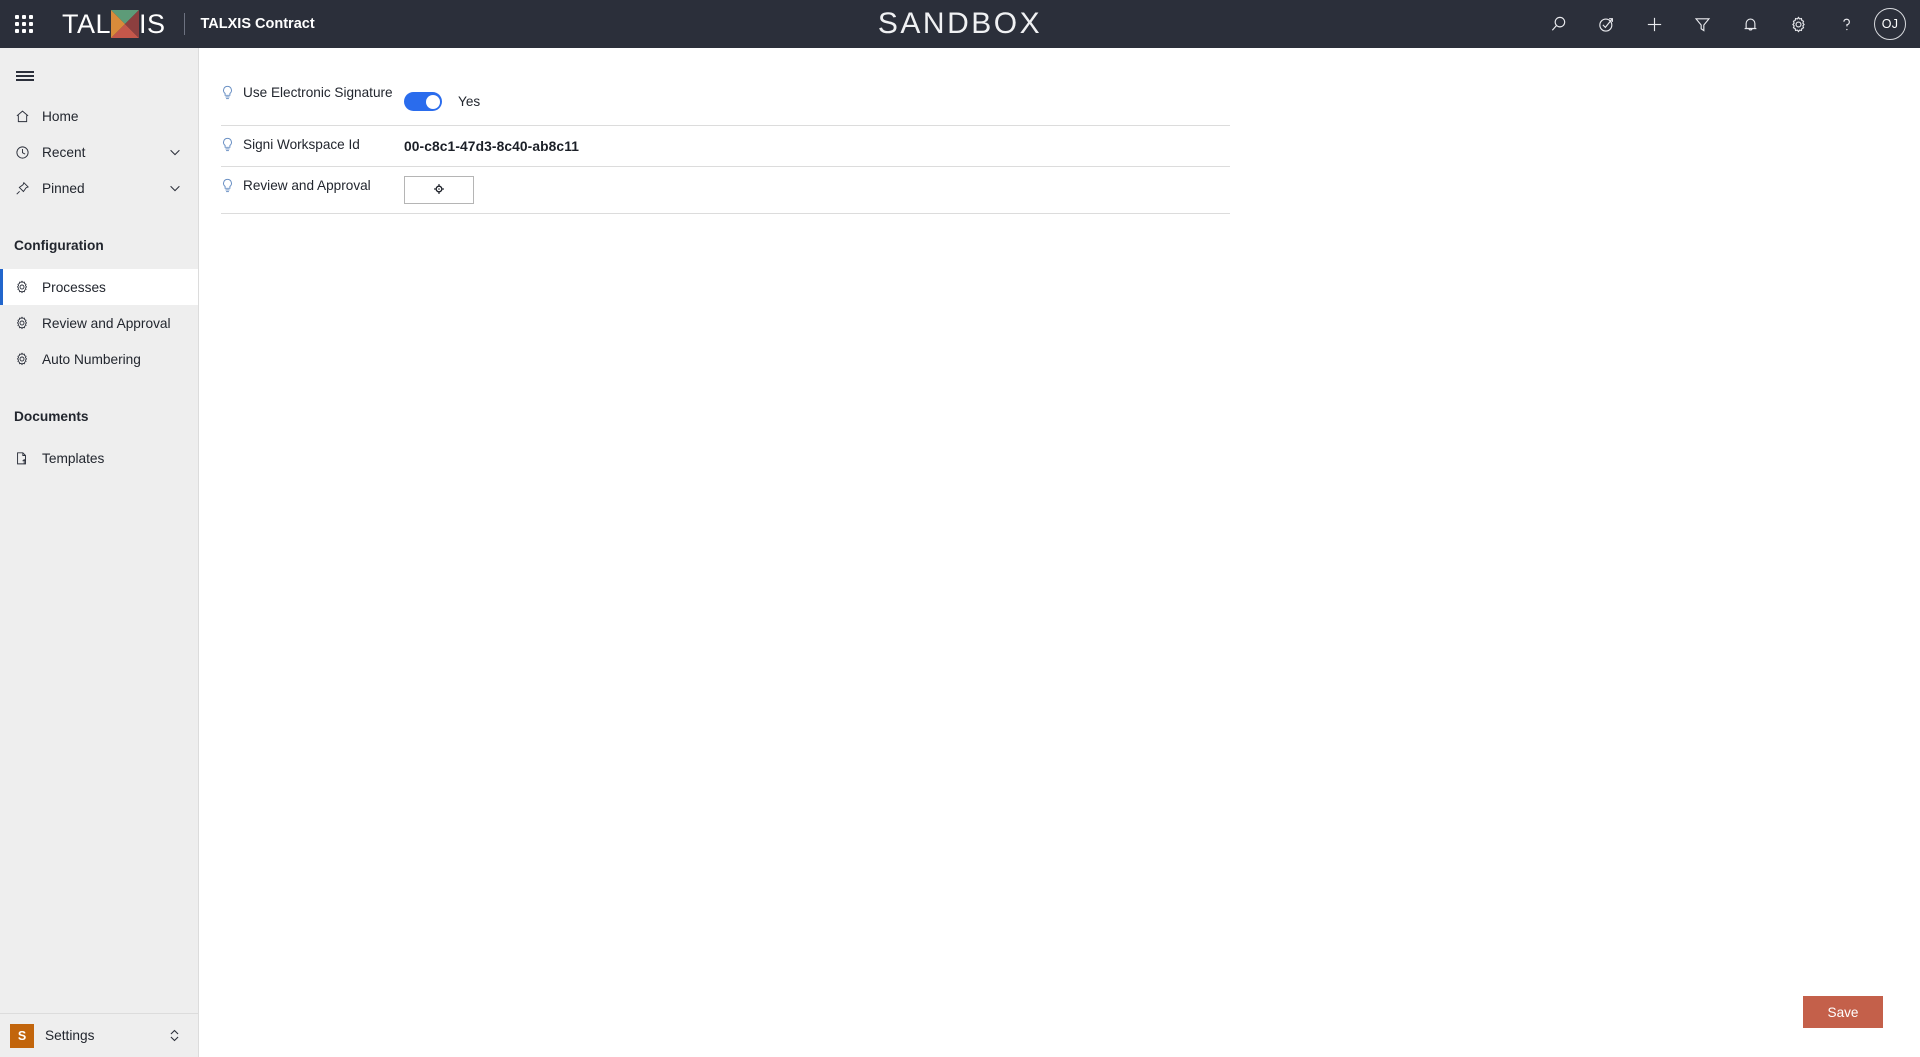  I want to click on pin-icon, so click(25, 188).